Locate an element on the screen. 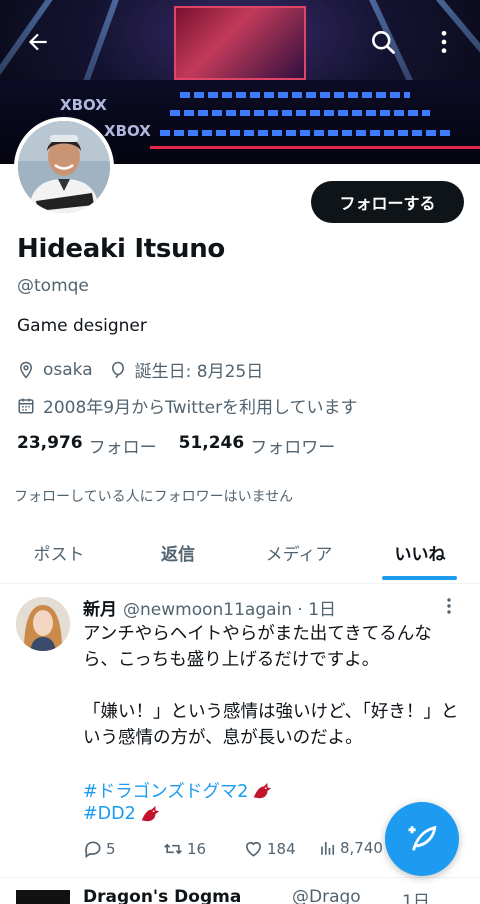 This screenshot has width=480, height=904. post-header: 新月 @newmoon11again · 1日 is located at coordinates (209, 607).